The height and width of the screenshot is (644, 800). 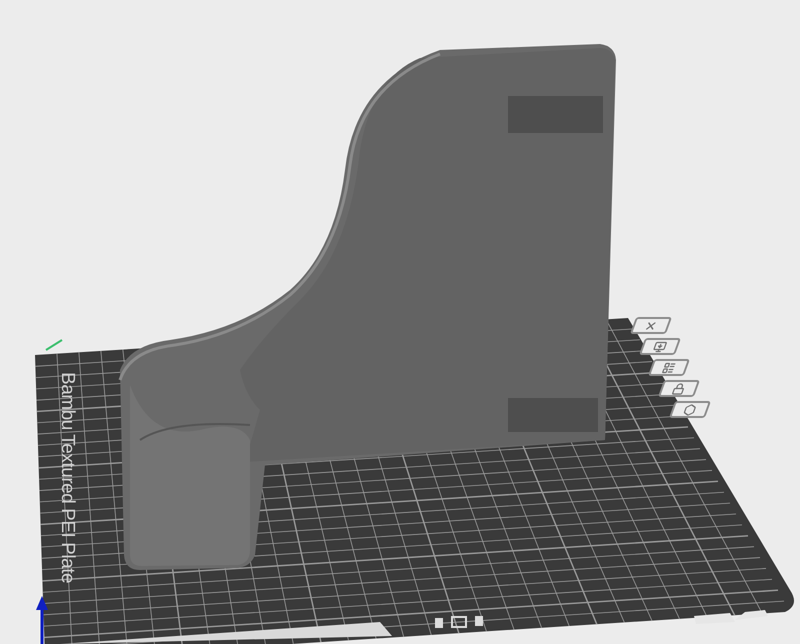 What do you see at coordinates (67, 478) in the screenshot?
I see `plate-label: Bambu Textured PEI Plate` at bounding box center [67, 478].